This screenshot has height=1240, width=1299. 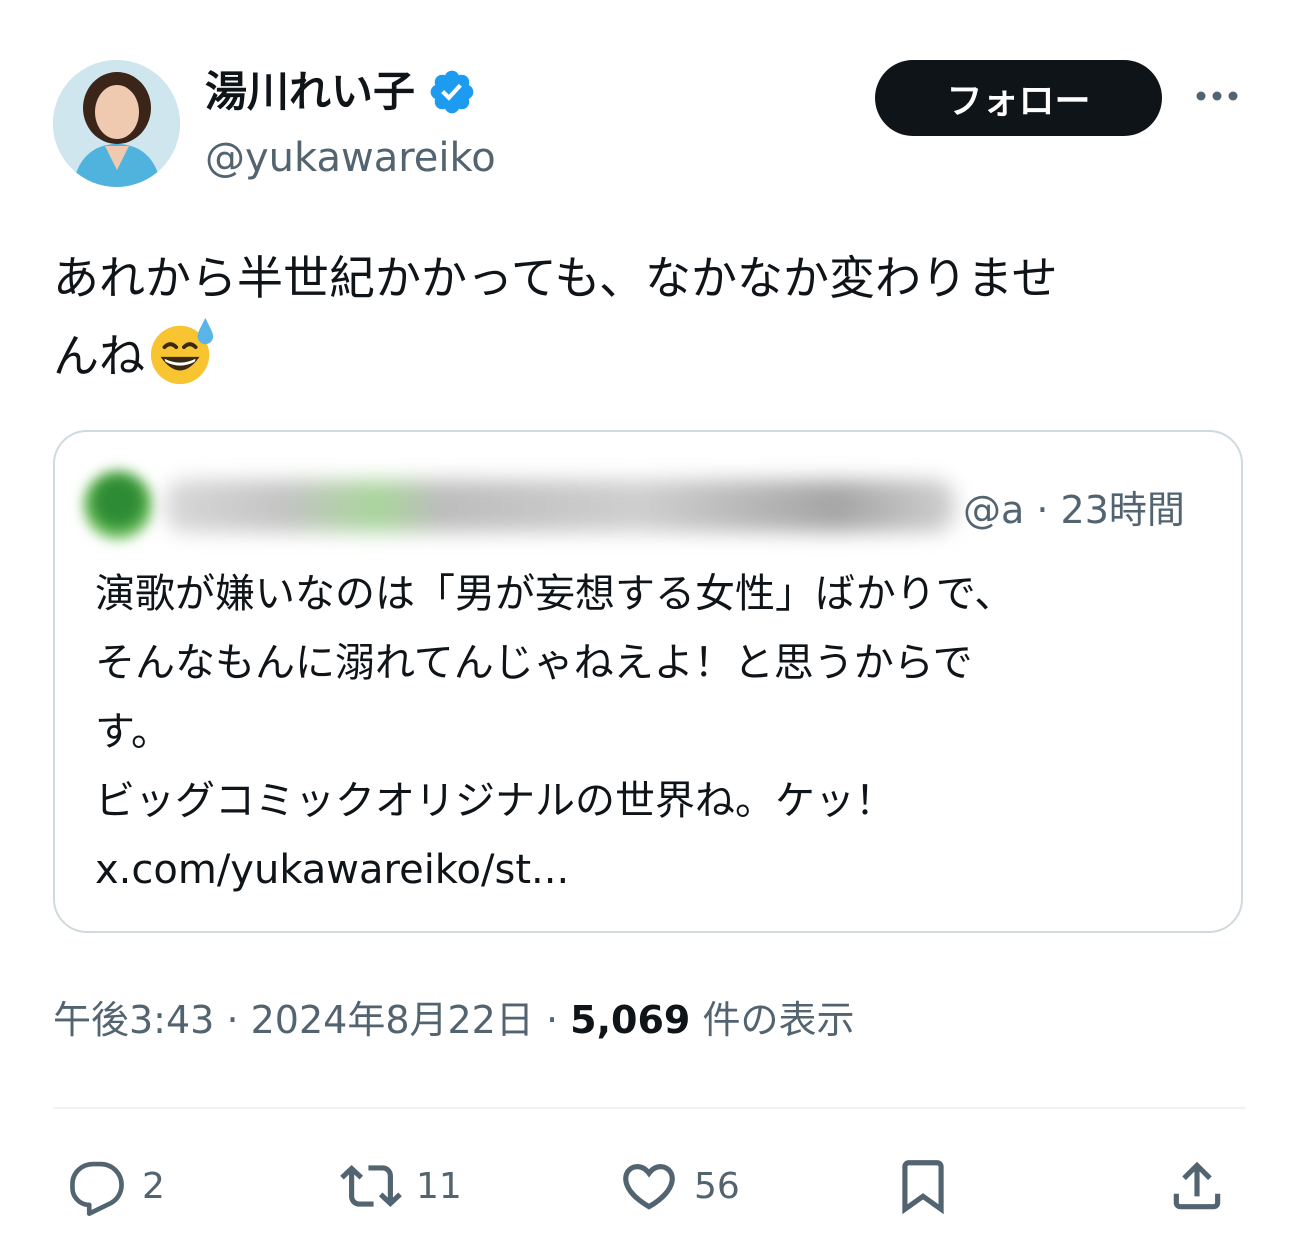 What do you see at coordinates (649, 1187) in the screenshot?
I see `heart-icon` at bounding box center [649, 1187].